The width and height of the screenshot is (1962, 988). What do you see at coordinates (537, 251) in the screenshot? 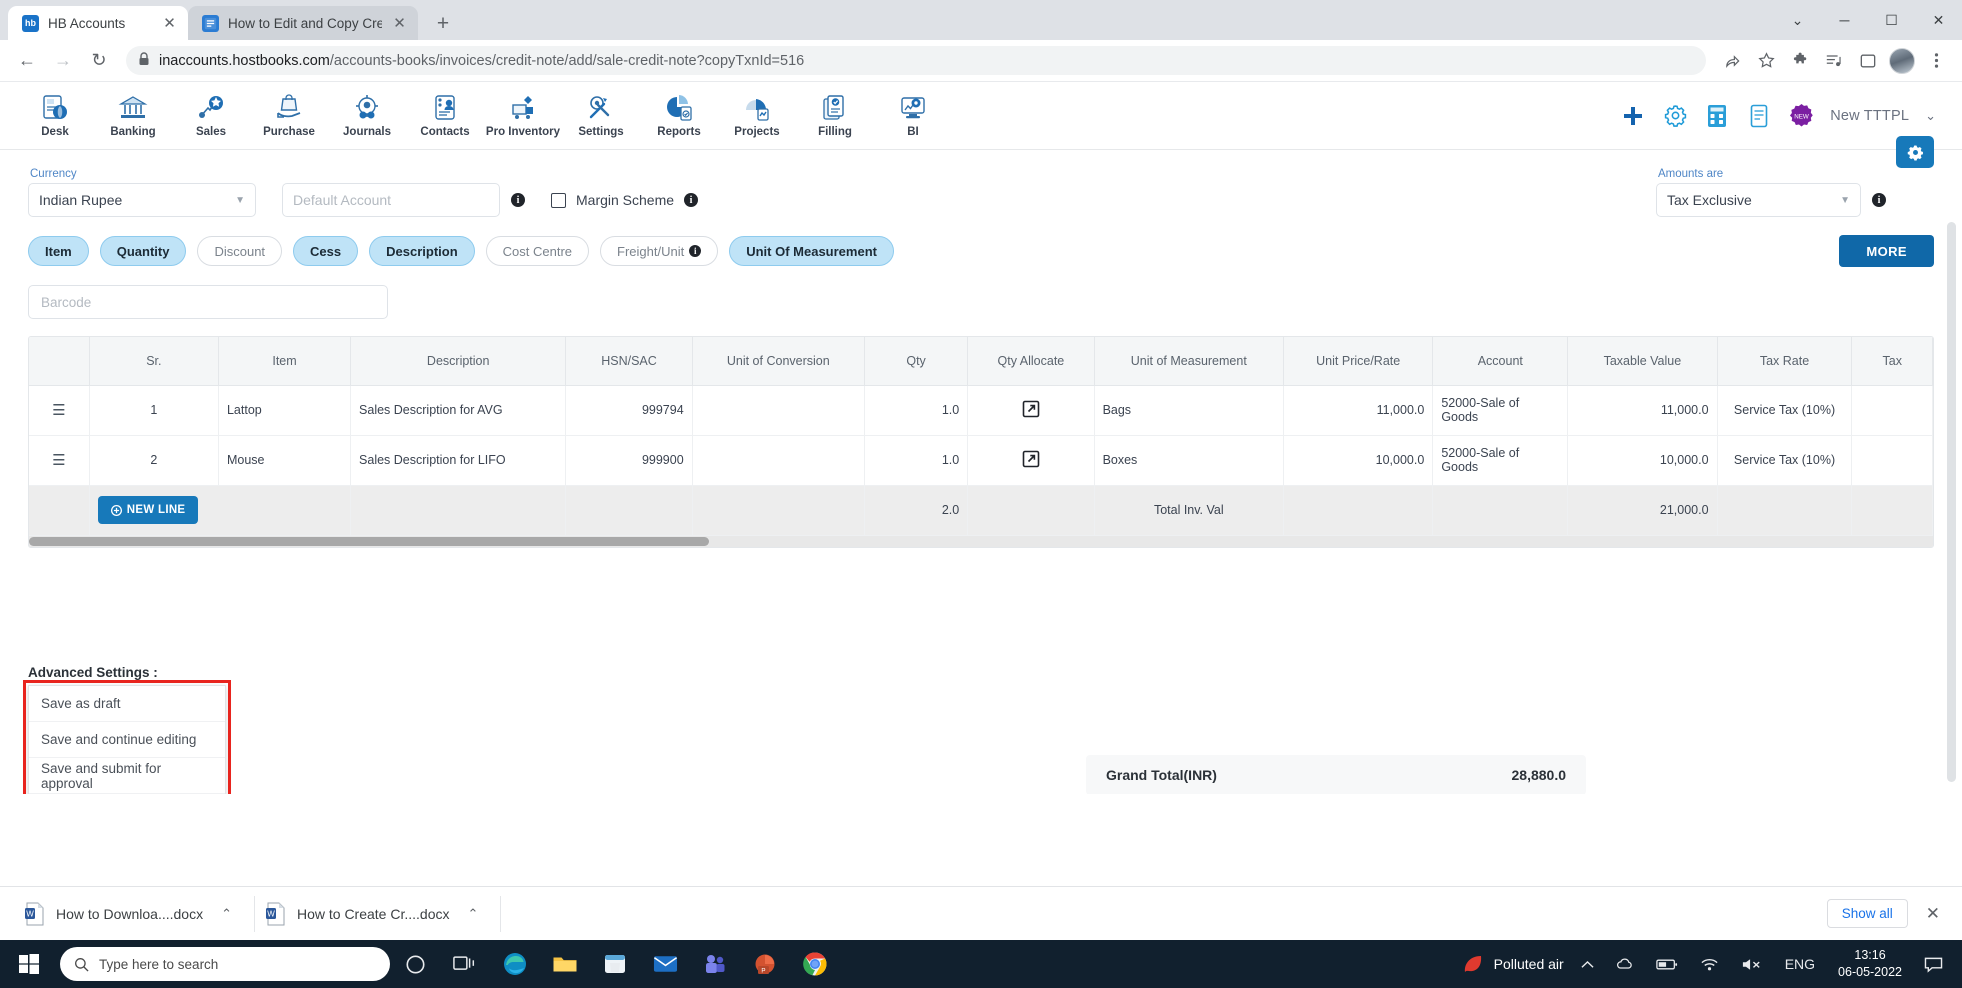
I see `chip-cost-centre: Cost Centre` at bounding box center [537, 251].